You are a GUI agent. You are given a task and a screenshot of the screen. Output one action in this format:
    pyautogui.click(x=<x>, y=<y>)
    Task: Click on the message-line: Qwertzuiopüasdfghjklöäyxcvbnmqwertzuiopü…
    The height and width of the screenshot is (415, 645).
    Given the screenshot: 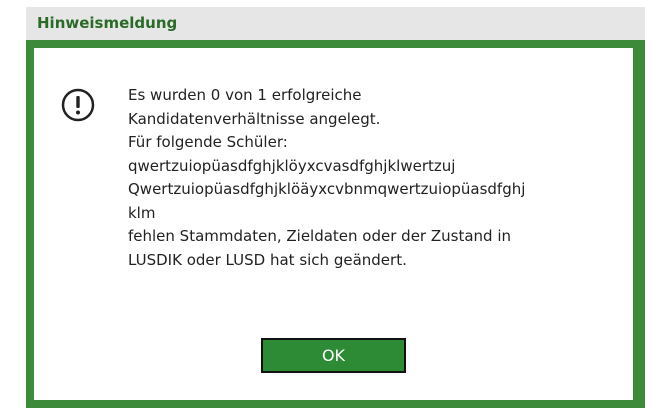 What is the action you would take?
    pyautogui.click(x=327, y=189)
    